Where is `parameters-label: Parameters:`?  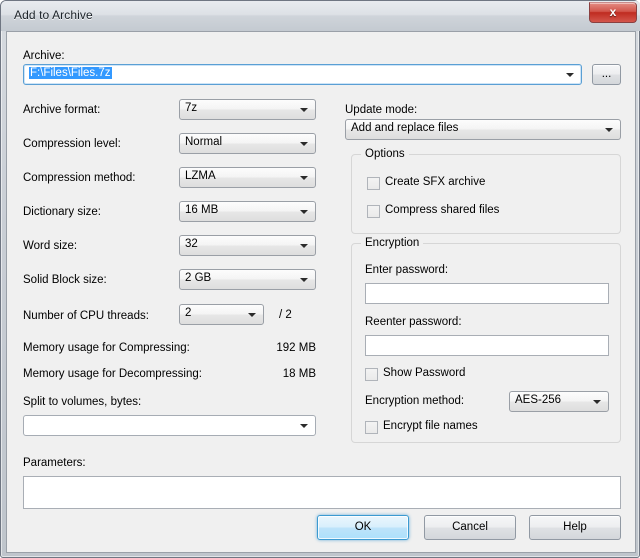
parameters-label: Parameters: is located at coordinates (54, 463).